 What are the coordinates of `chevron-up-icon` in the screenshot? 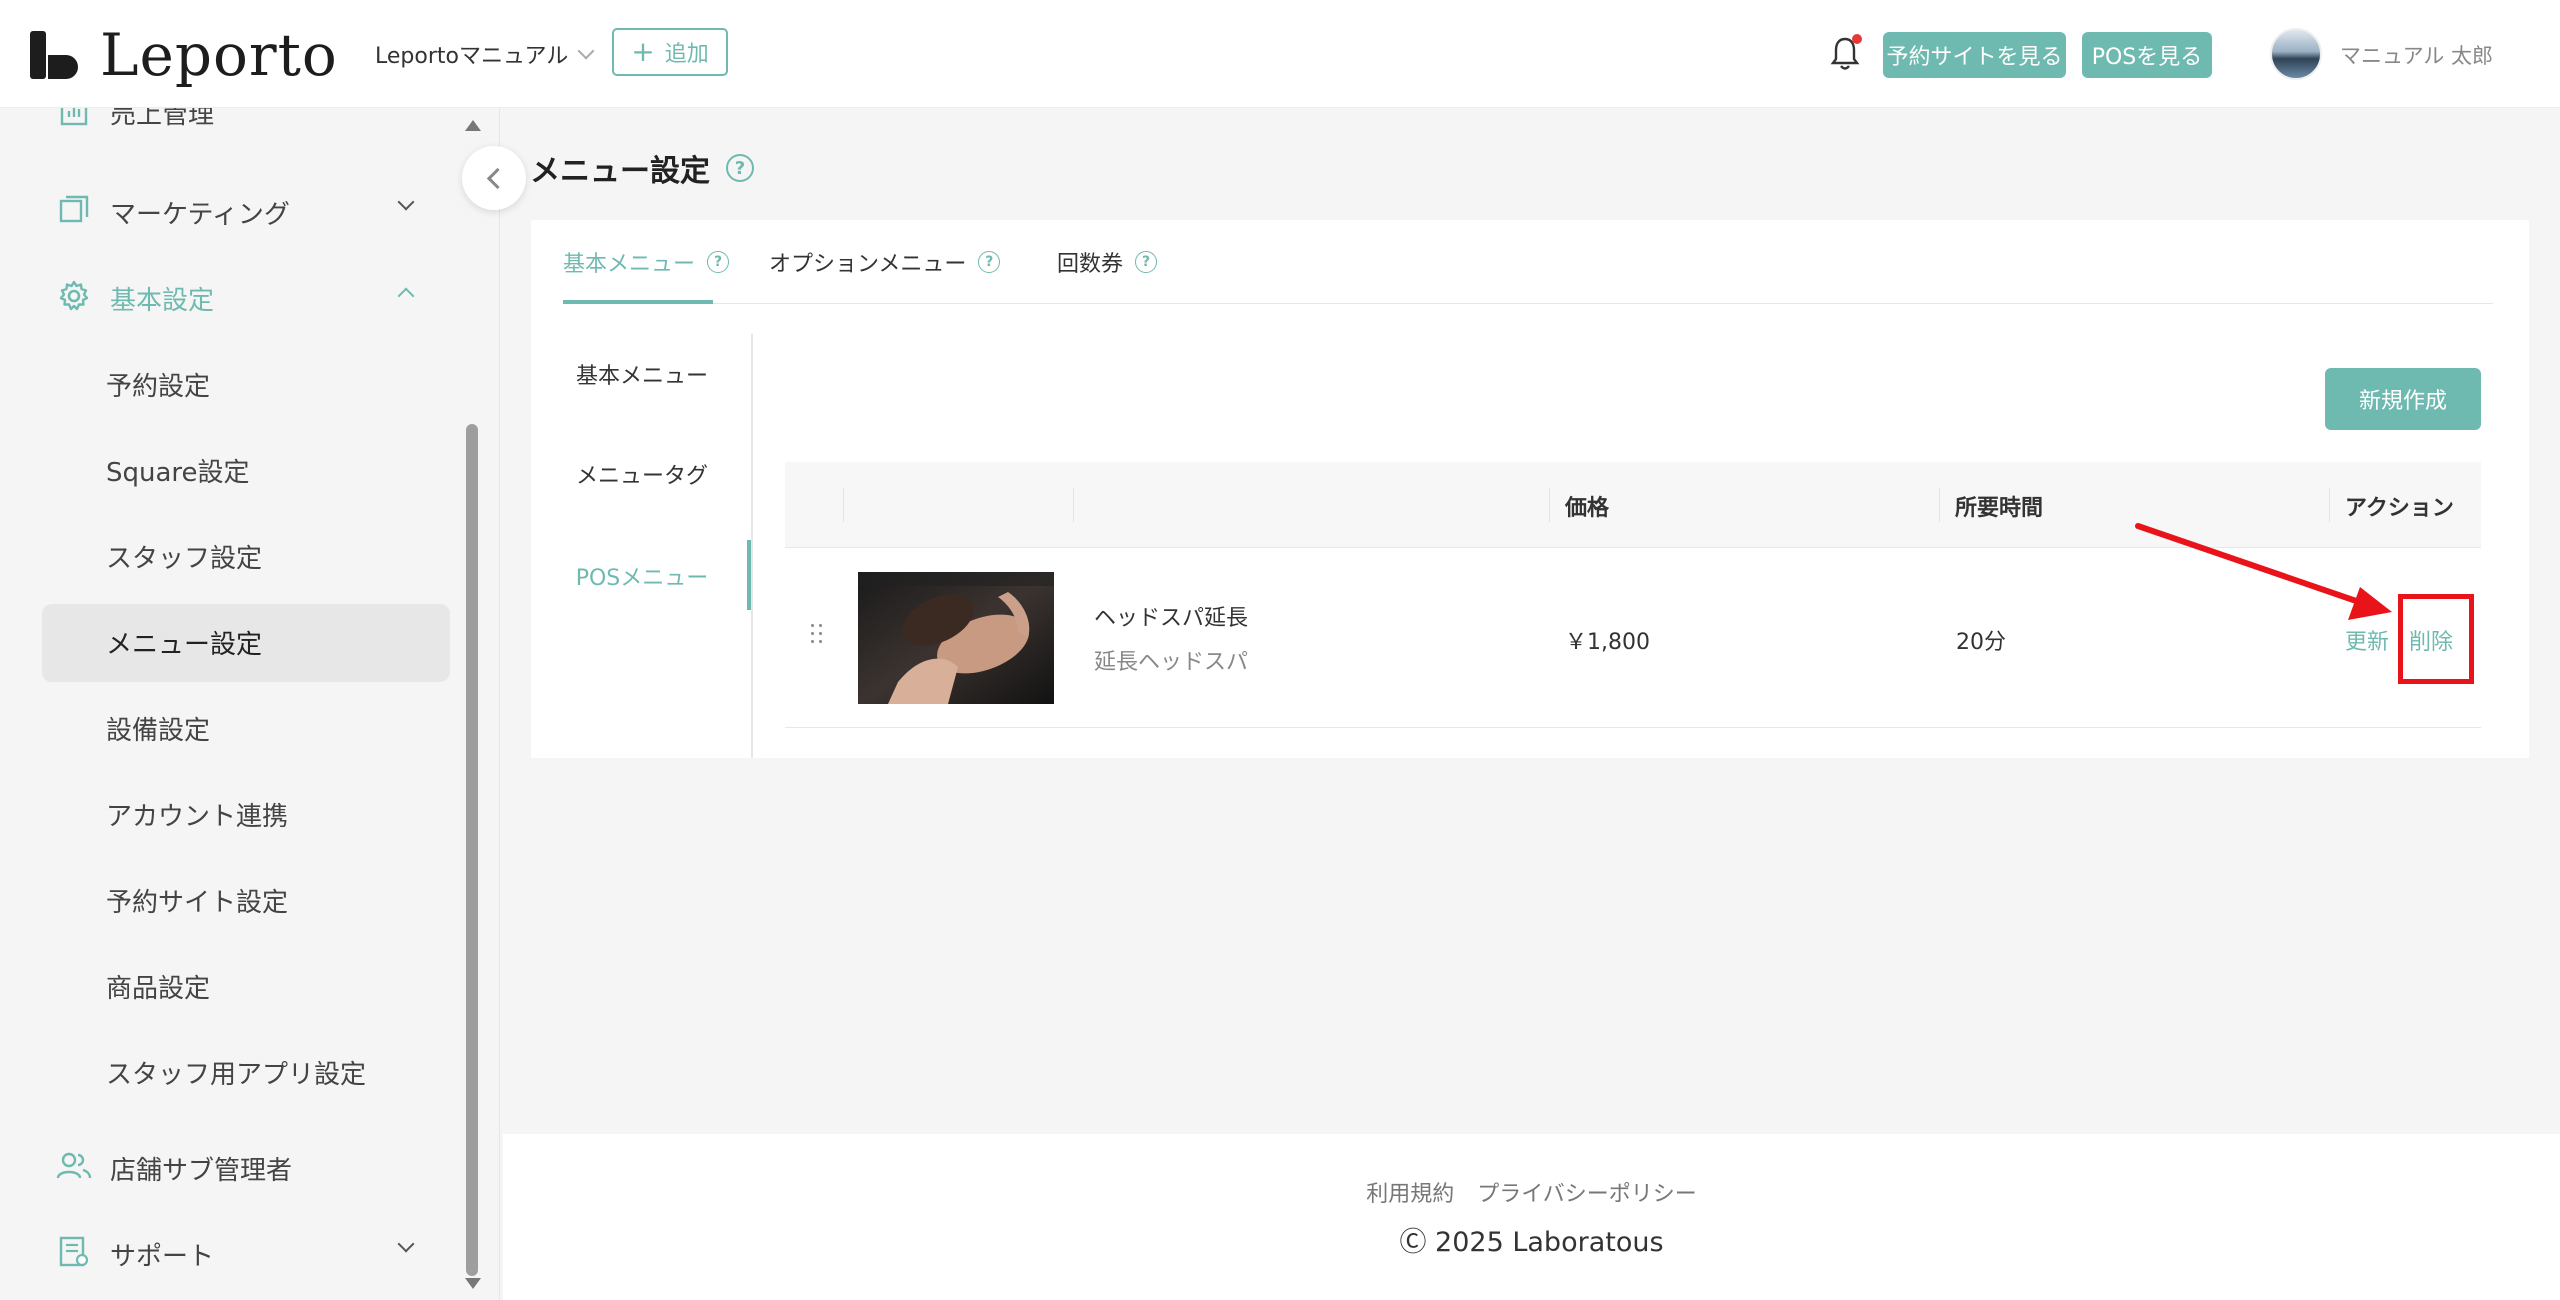 It's located at (406, 296).